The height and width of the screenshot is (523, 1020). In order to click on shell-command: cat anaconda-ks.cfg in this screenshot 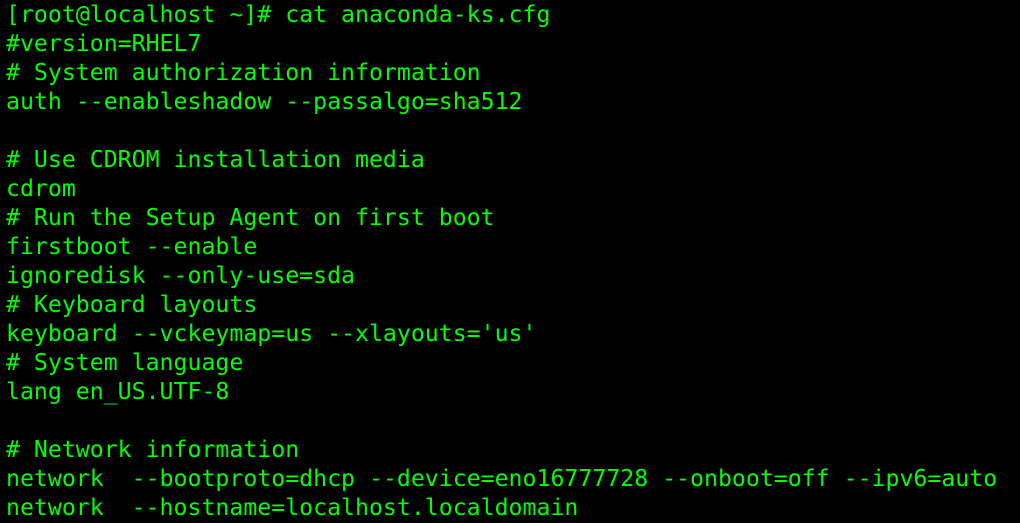, I will do `click(418, 14)`.